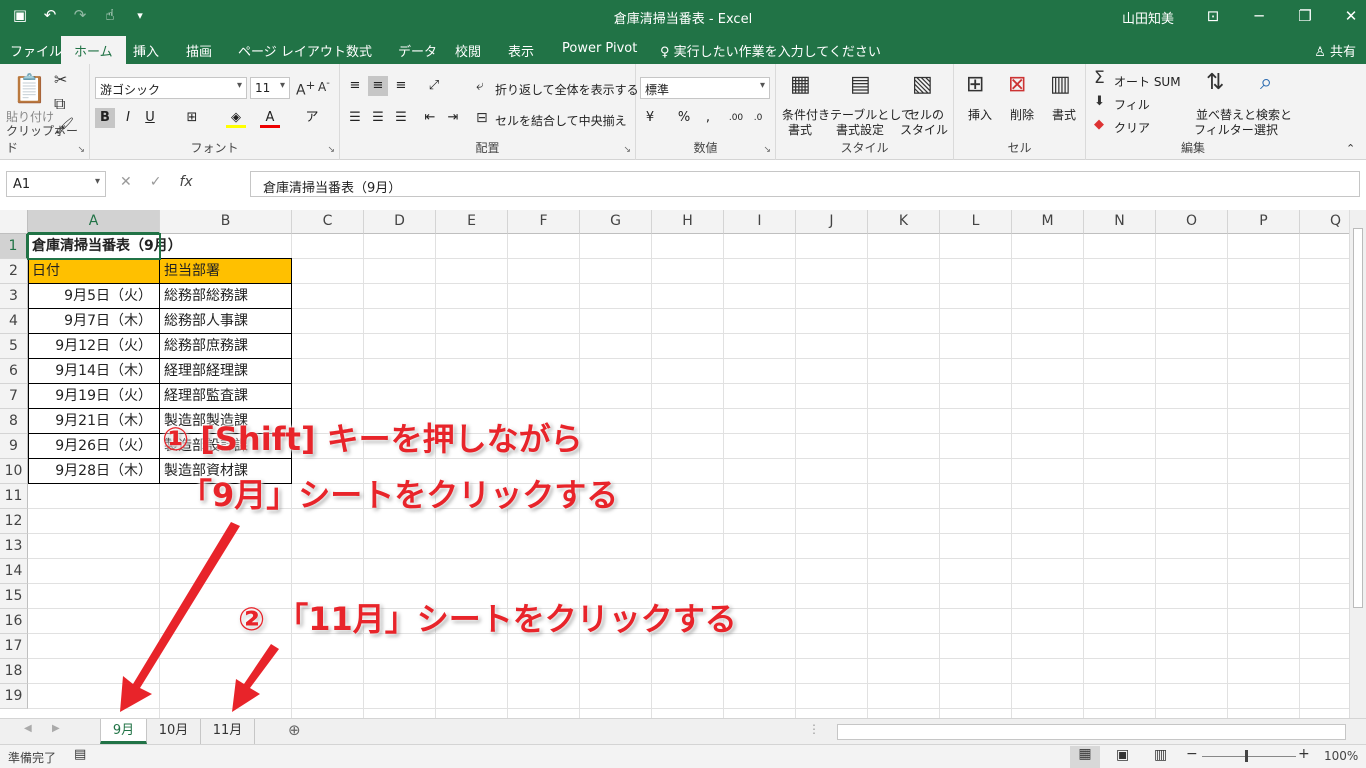  I want to click on department-cell: 総務部庶務課, so click(206, 346).